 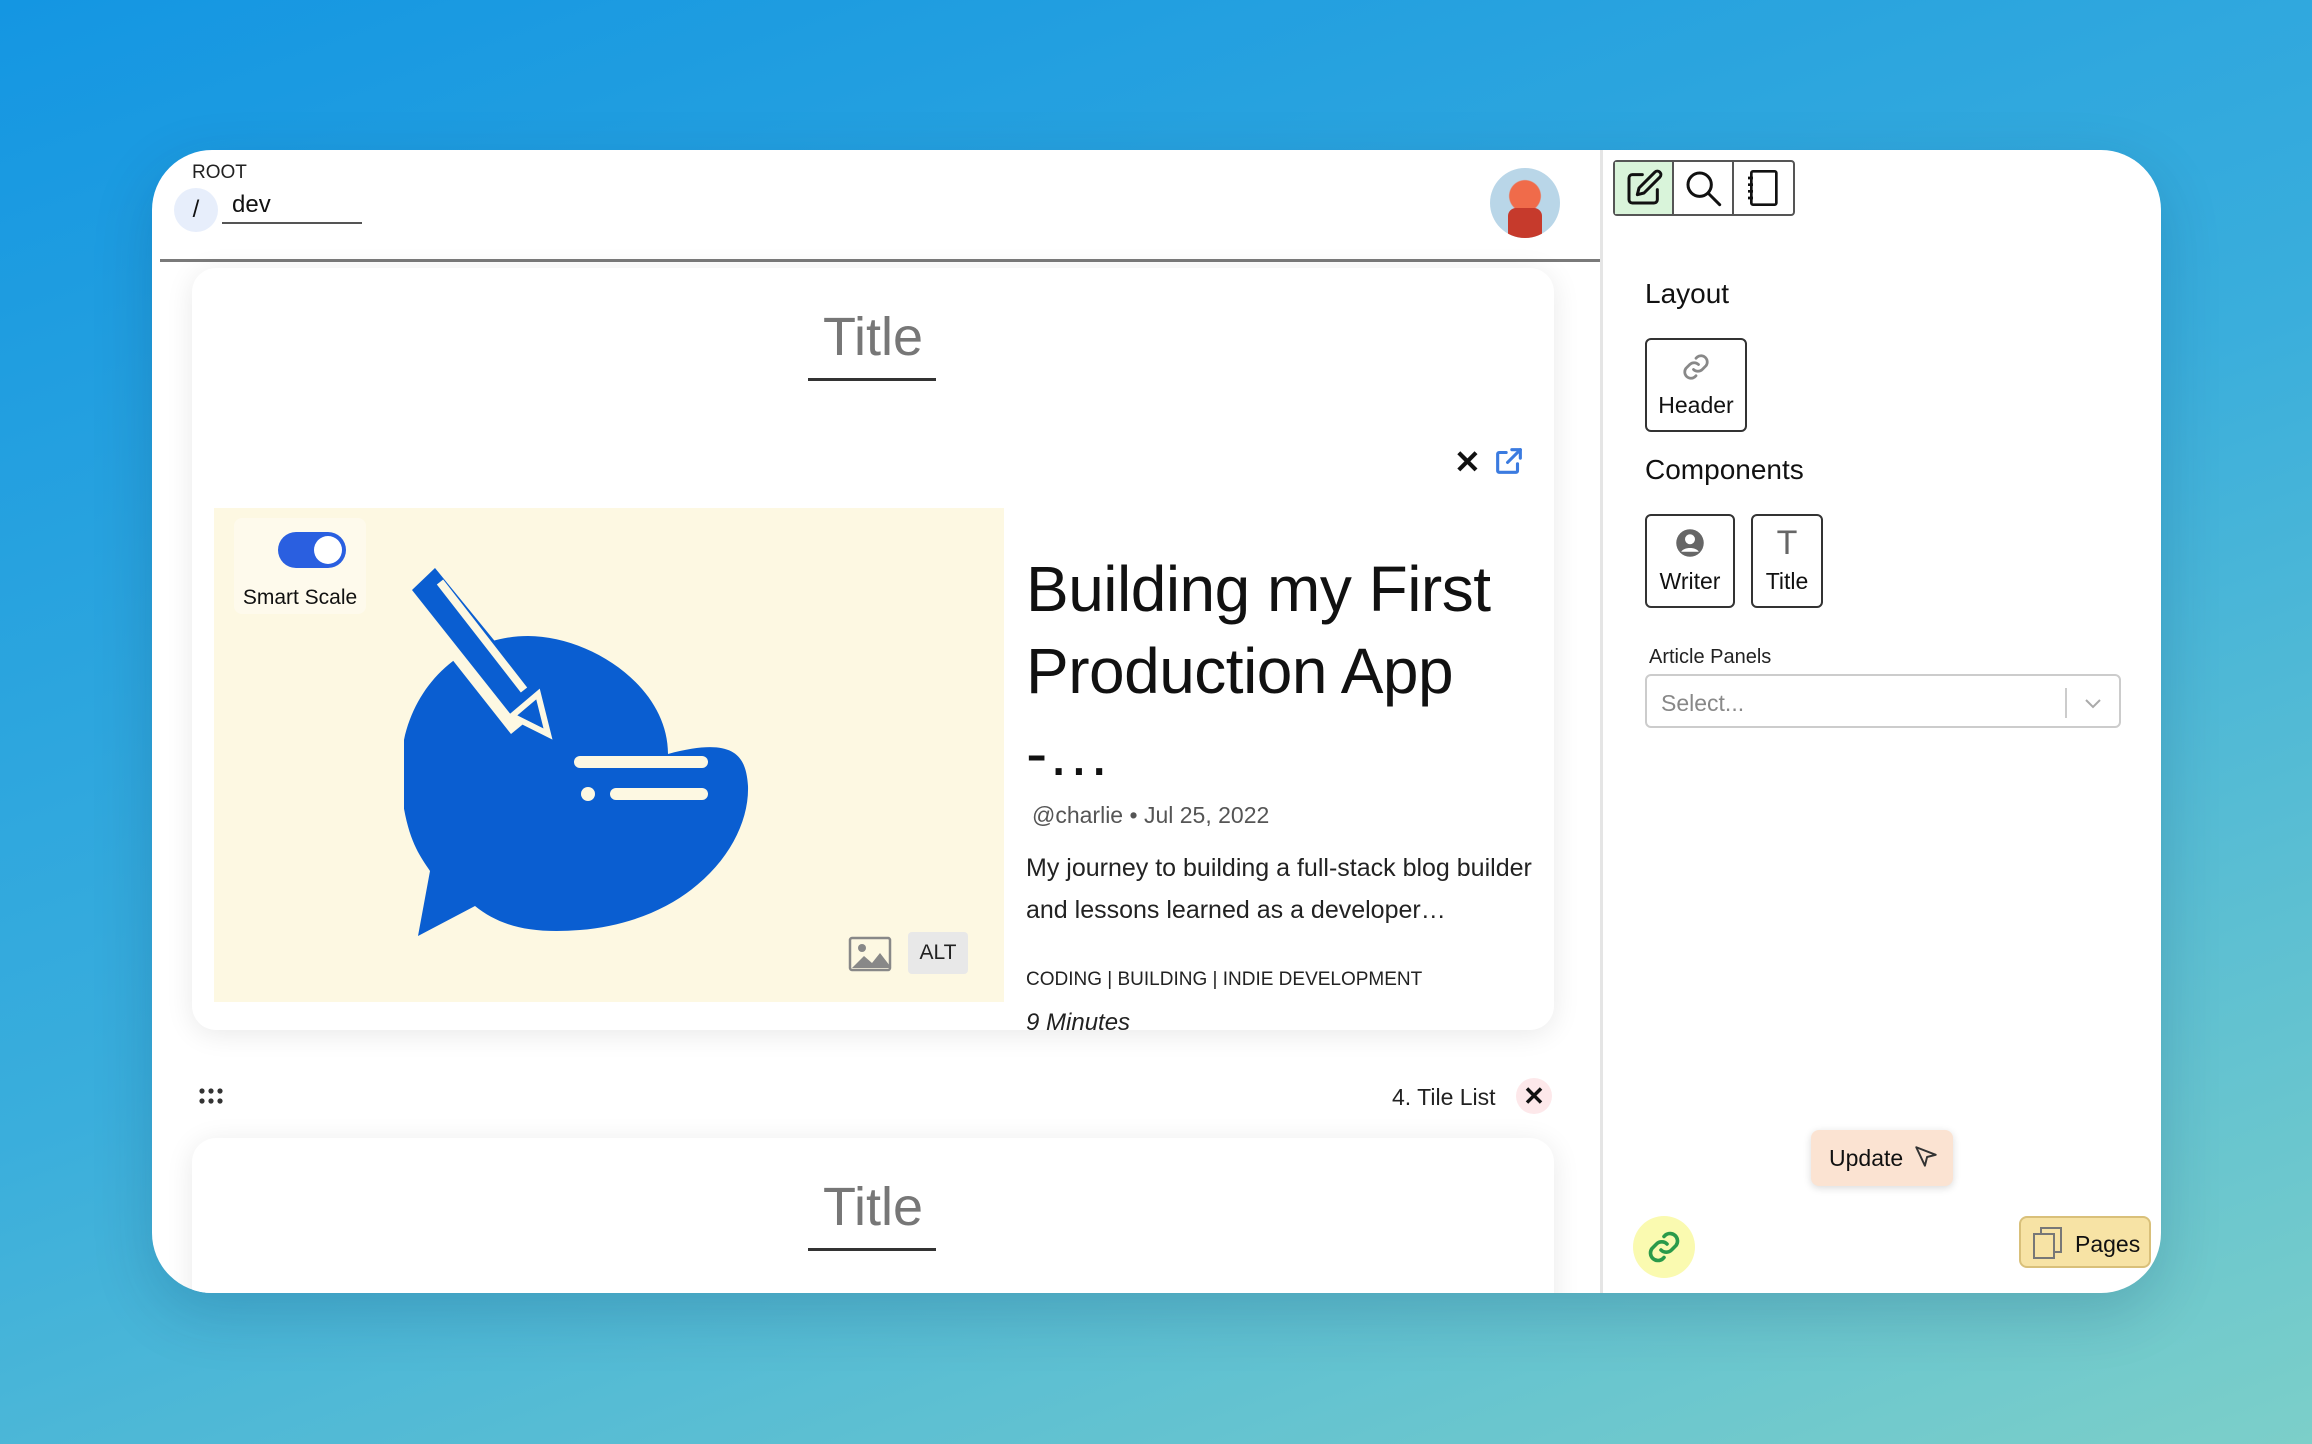 I want to click on pages-button: Pages, so click(x=2085, y=1242).